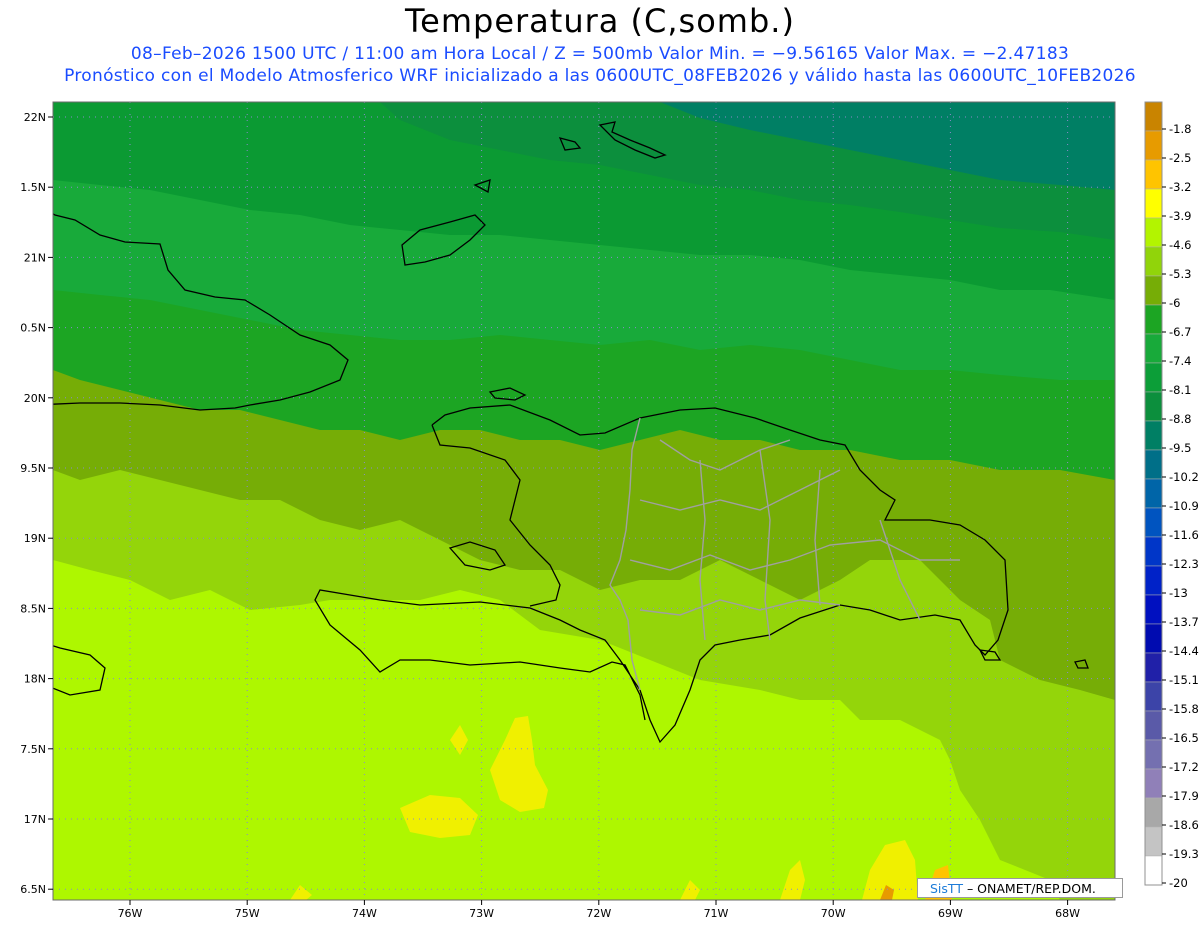 The height and width of the screenshot is (927, 1200). What do you see at coordinates (950, 913) in the screenshot?
I see `lon-tick-label: 69W` at bounding box center [950, 913].